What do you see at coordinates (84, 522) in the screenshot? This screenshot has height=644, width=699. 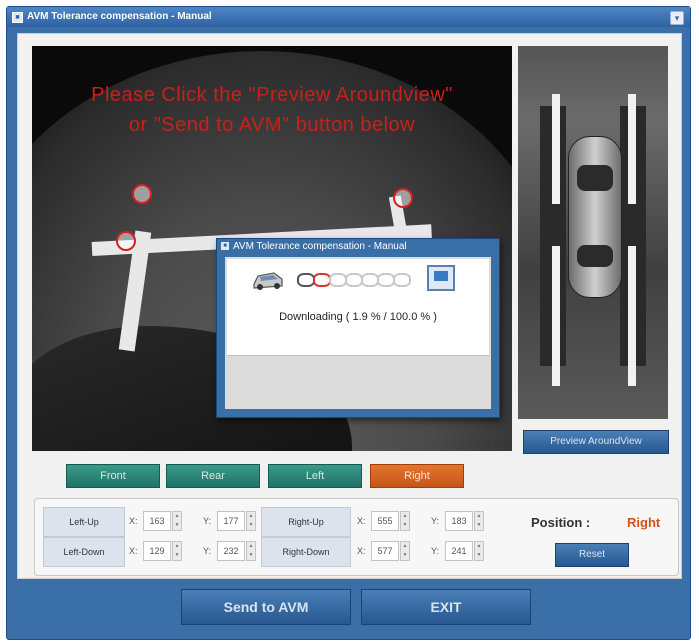 I see `left-up-label: Left-Up` at bounding box center [84, 522].